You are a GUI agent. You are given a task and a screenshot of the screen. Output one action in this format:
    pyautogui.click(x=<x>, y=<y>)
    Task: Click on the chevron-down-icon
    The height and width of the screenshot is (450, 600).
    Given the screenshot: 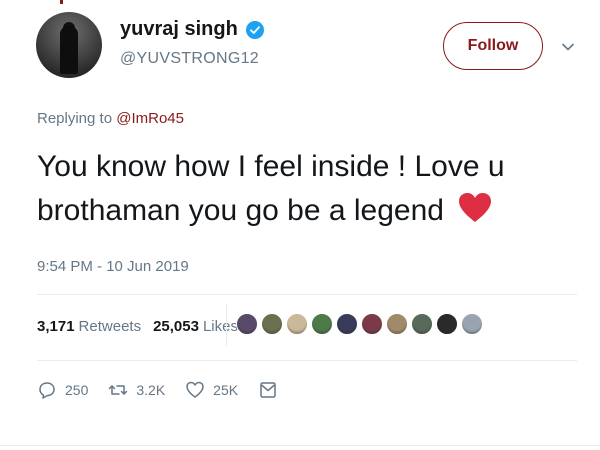 What is the action you would take?
    pyautogui.click(x=568, y=47)
    